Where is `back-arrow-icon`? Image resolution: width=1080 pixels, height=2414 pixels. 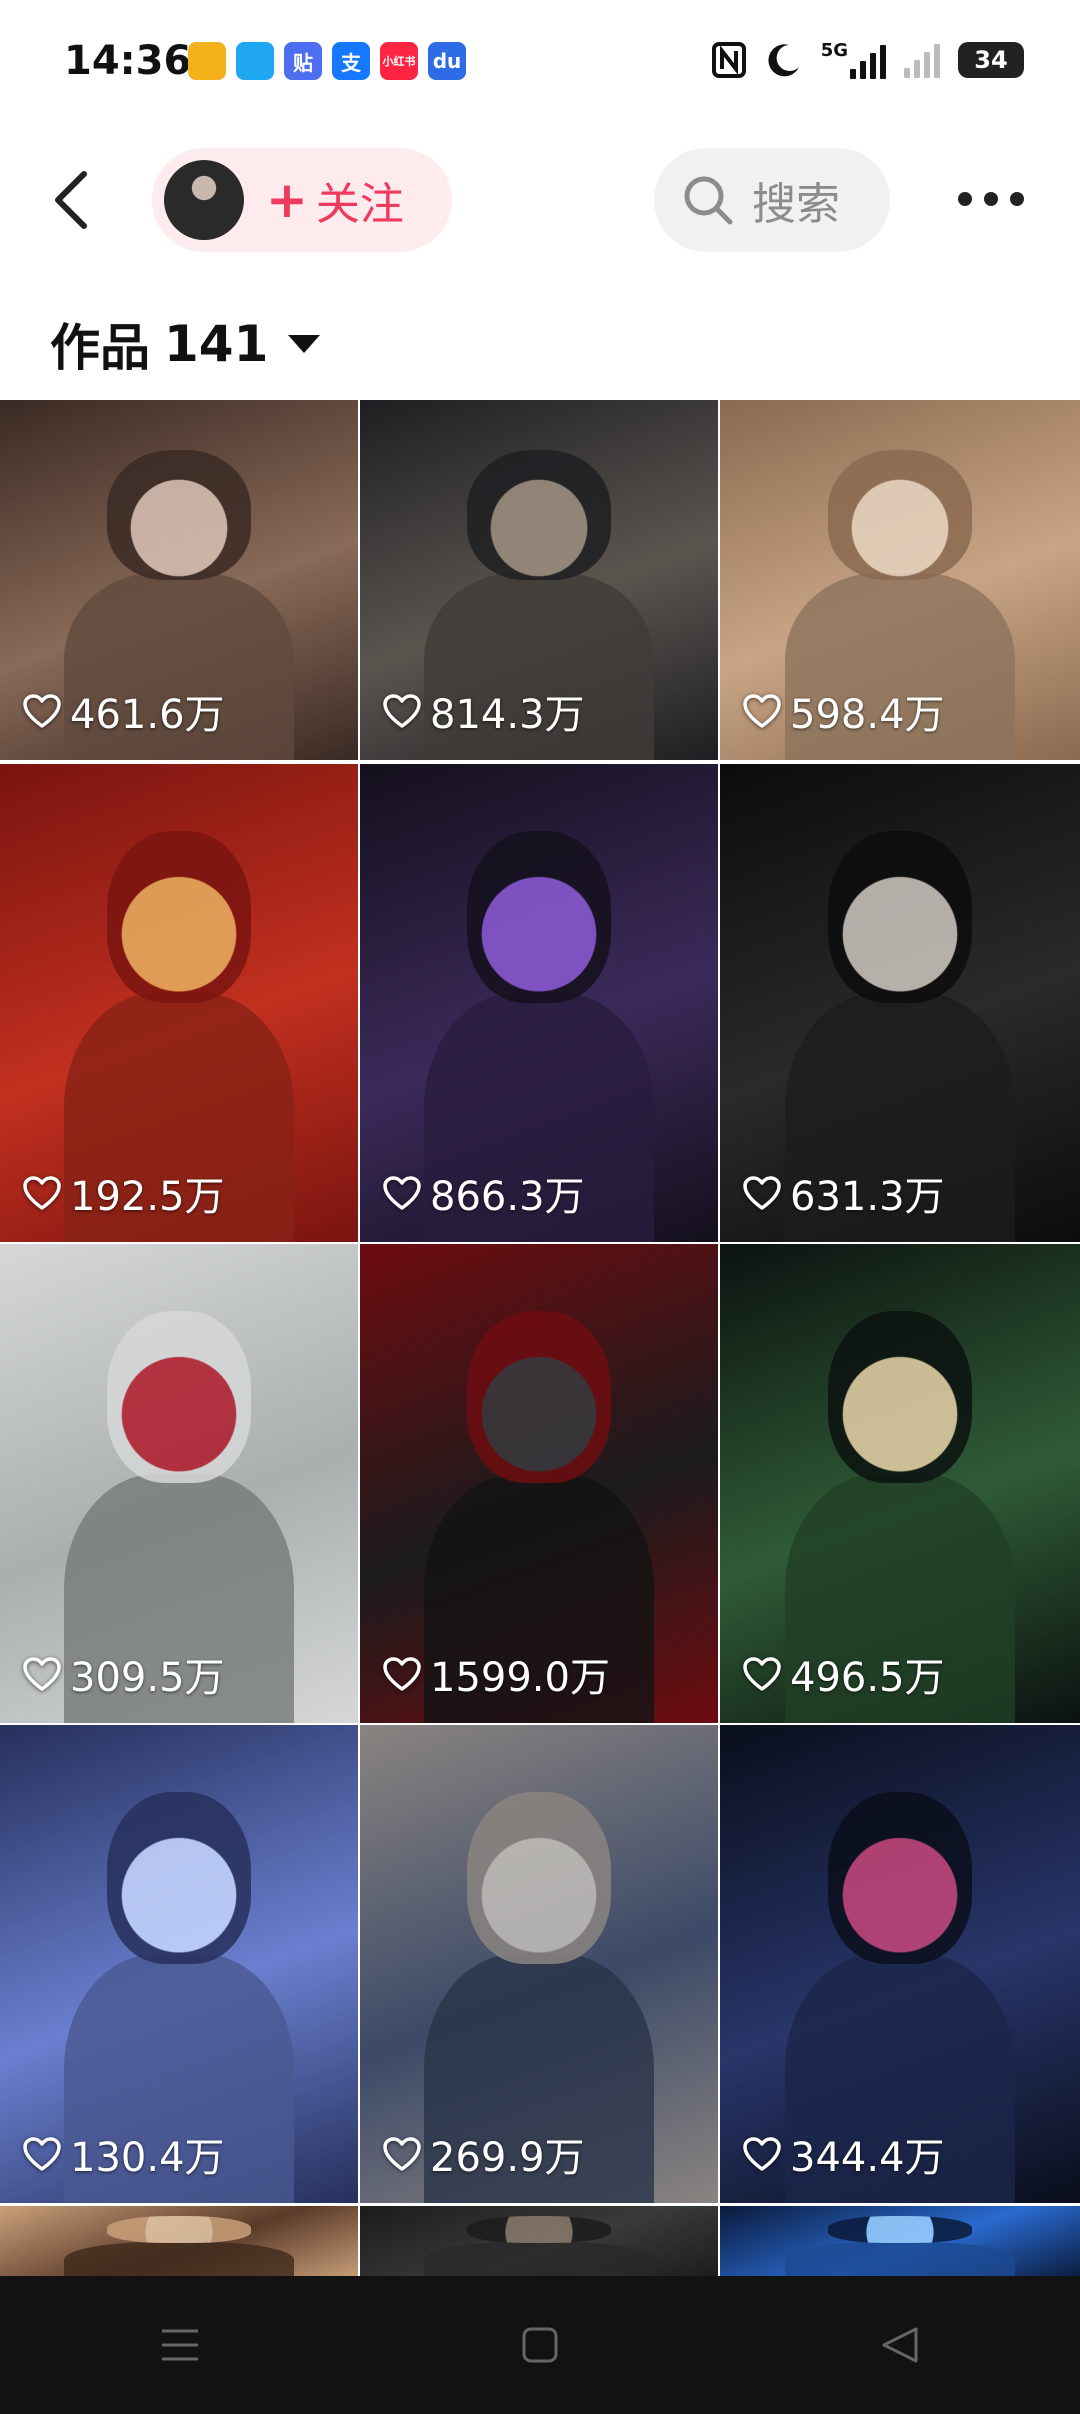
back-arrow-icon is located at coordinates (71, 200).